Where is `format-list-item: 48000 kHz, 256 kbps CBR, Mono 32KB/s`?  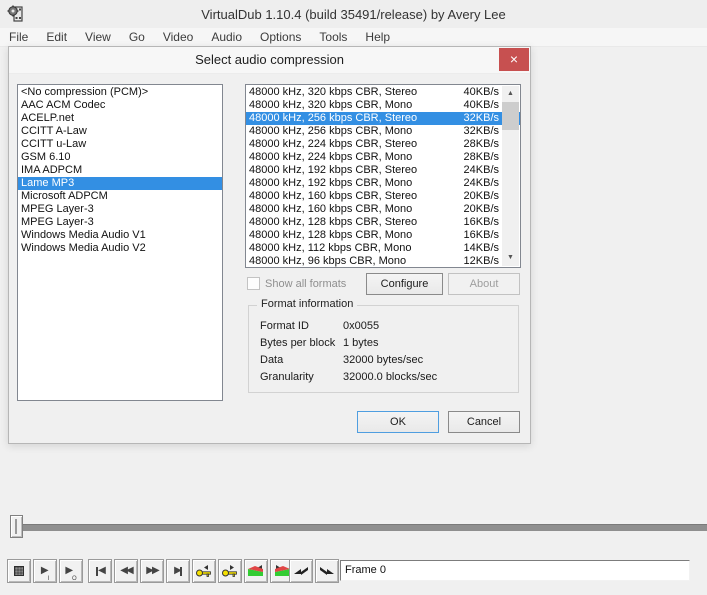
format-list-item: 48000 kHz, 256 kbps CBR, Mono 32KB/s is located at coordinates (383, 131).